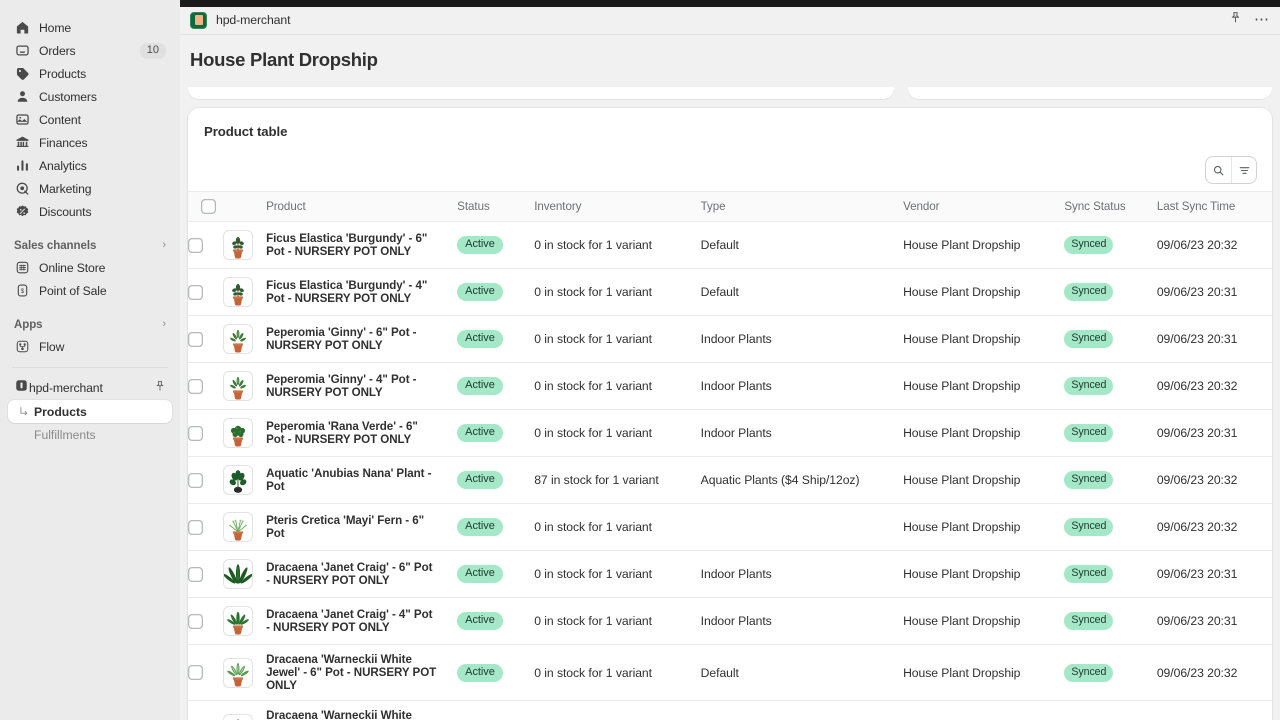 This screenshot has height=720, width=1280. I want to click on sidebar-item-analytics: Analytics, so click(90, 165).